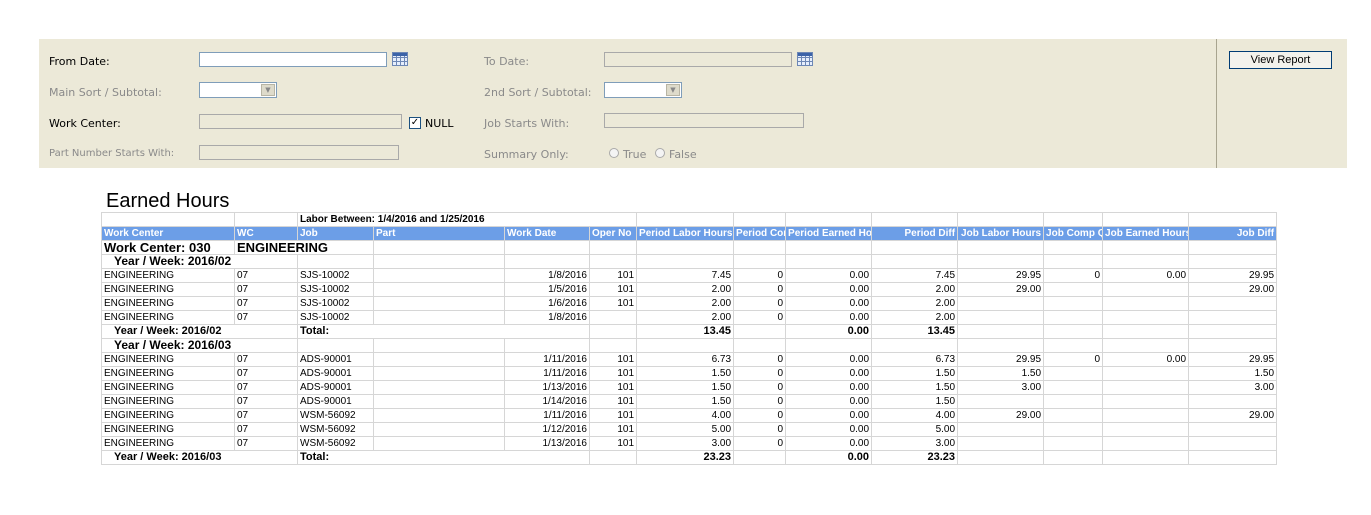 The image size is (1371, 515). Describe the element at coordinates (915, 359) in the screenshot. I see `table-cell: 6.73` at that location.